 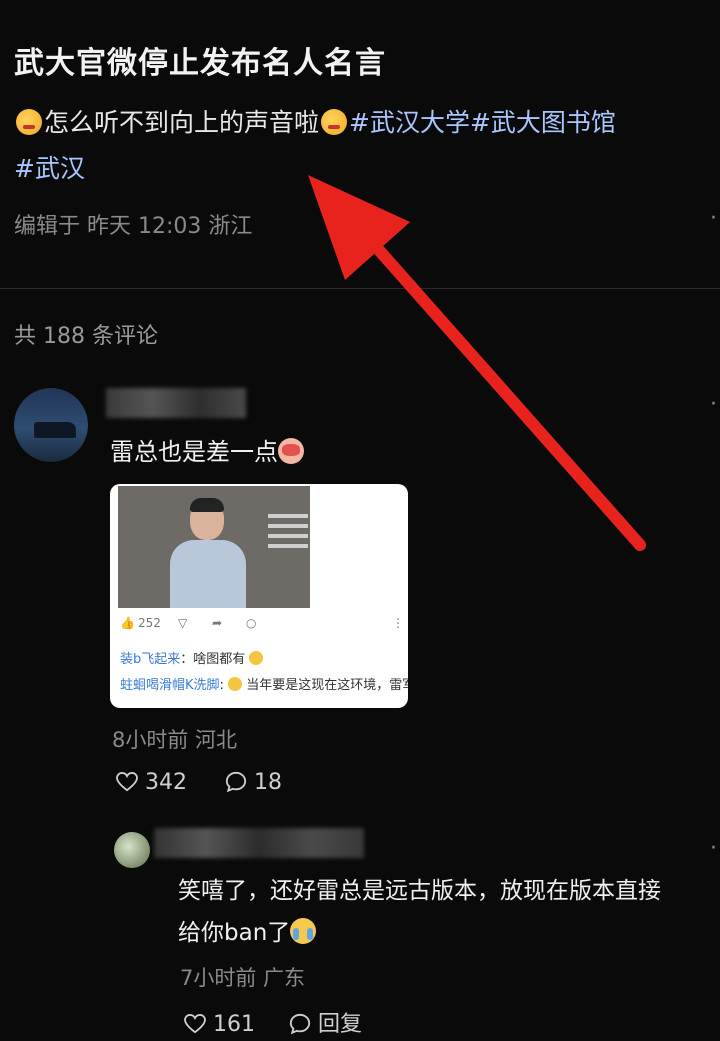 I want to click on image-reply-line: 装b飞起来：啥图都有, so click(x=192, y=657).